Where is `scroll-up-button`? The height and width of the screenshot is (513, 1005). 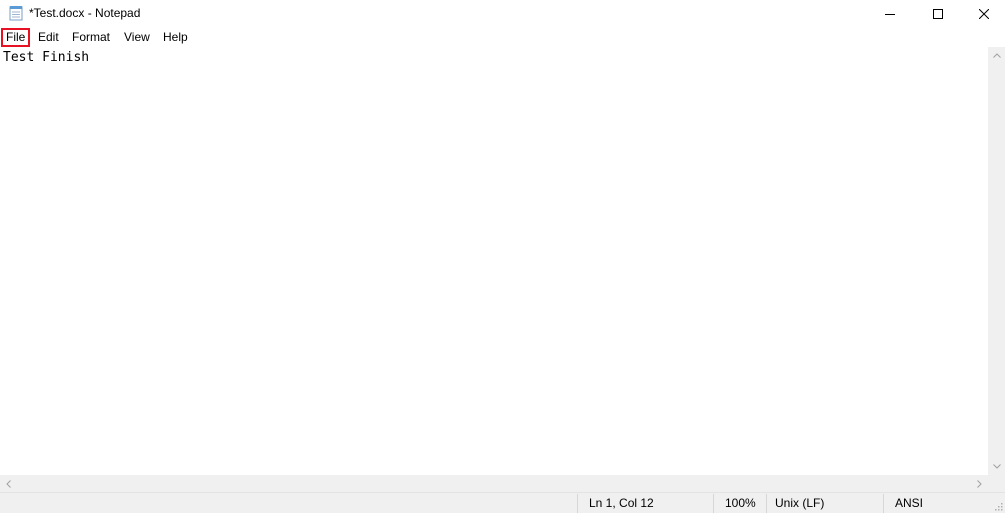
scroll-up-button is located at coordinates (996, 55).